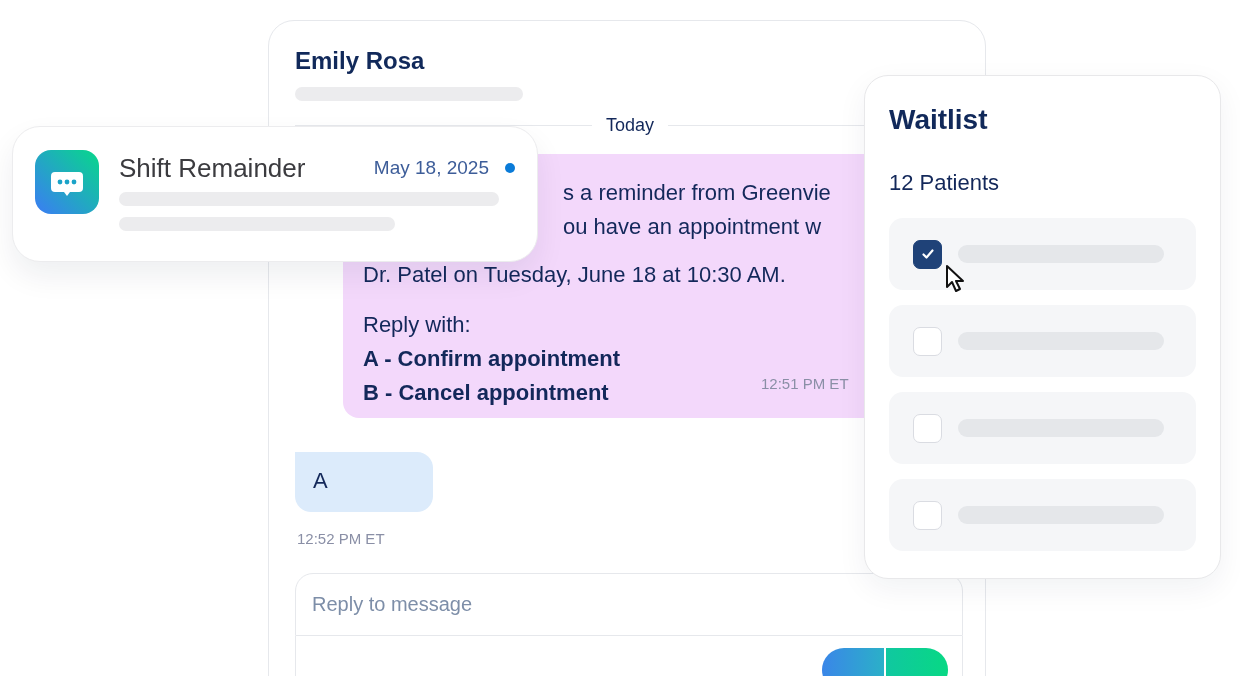  I want to click on chat-app-icon, so click(67, 182).